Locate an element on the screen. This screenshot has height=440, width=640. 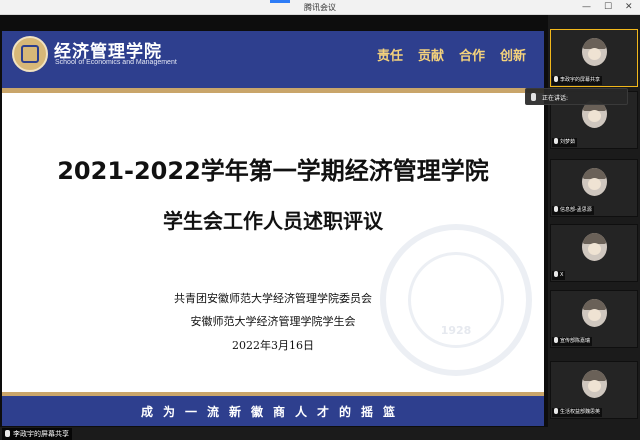
footer-stripe is located at coordinates (273, 394).